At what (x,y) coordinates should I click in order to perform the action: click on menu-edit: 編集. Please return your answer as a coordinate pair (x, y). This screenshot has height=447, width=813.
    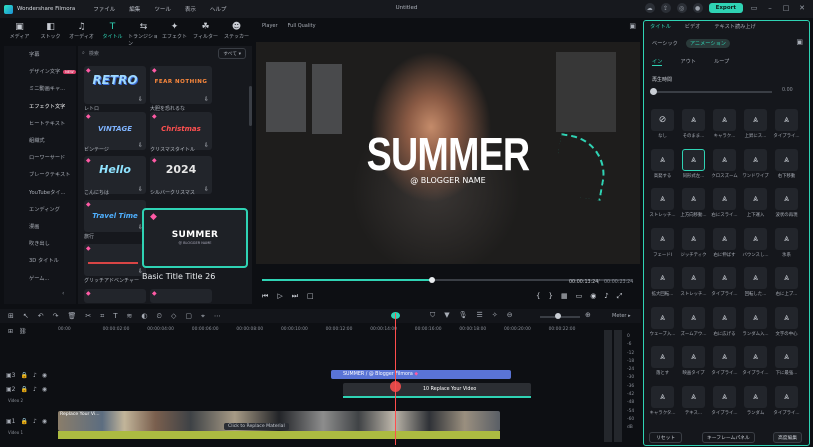
    Looking at the image, I should click on (134, 9).